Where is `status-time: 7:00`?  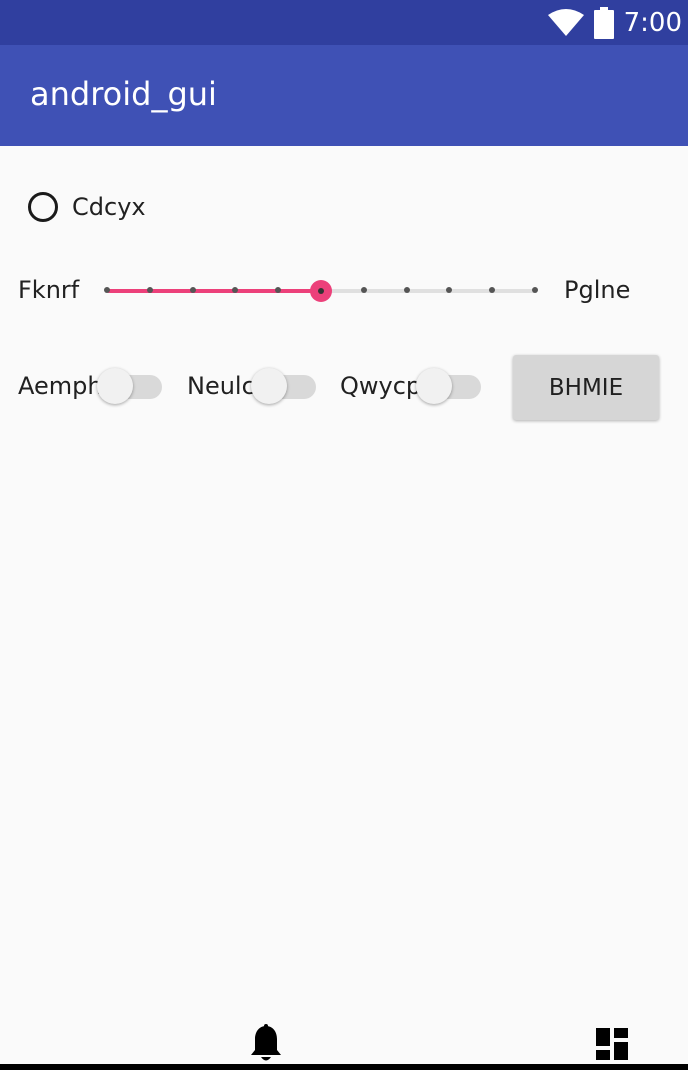
status-time: 7:00 is located at coordinates (652, 22).